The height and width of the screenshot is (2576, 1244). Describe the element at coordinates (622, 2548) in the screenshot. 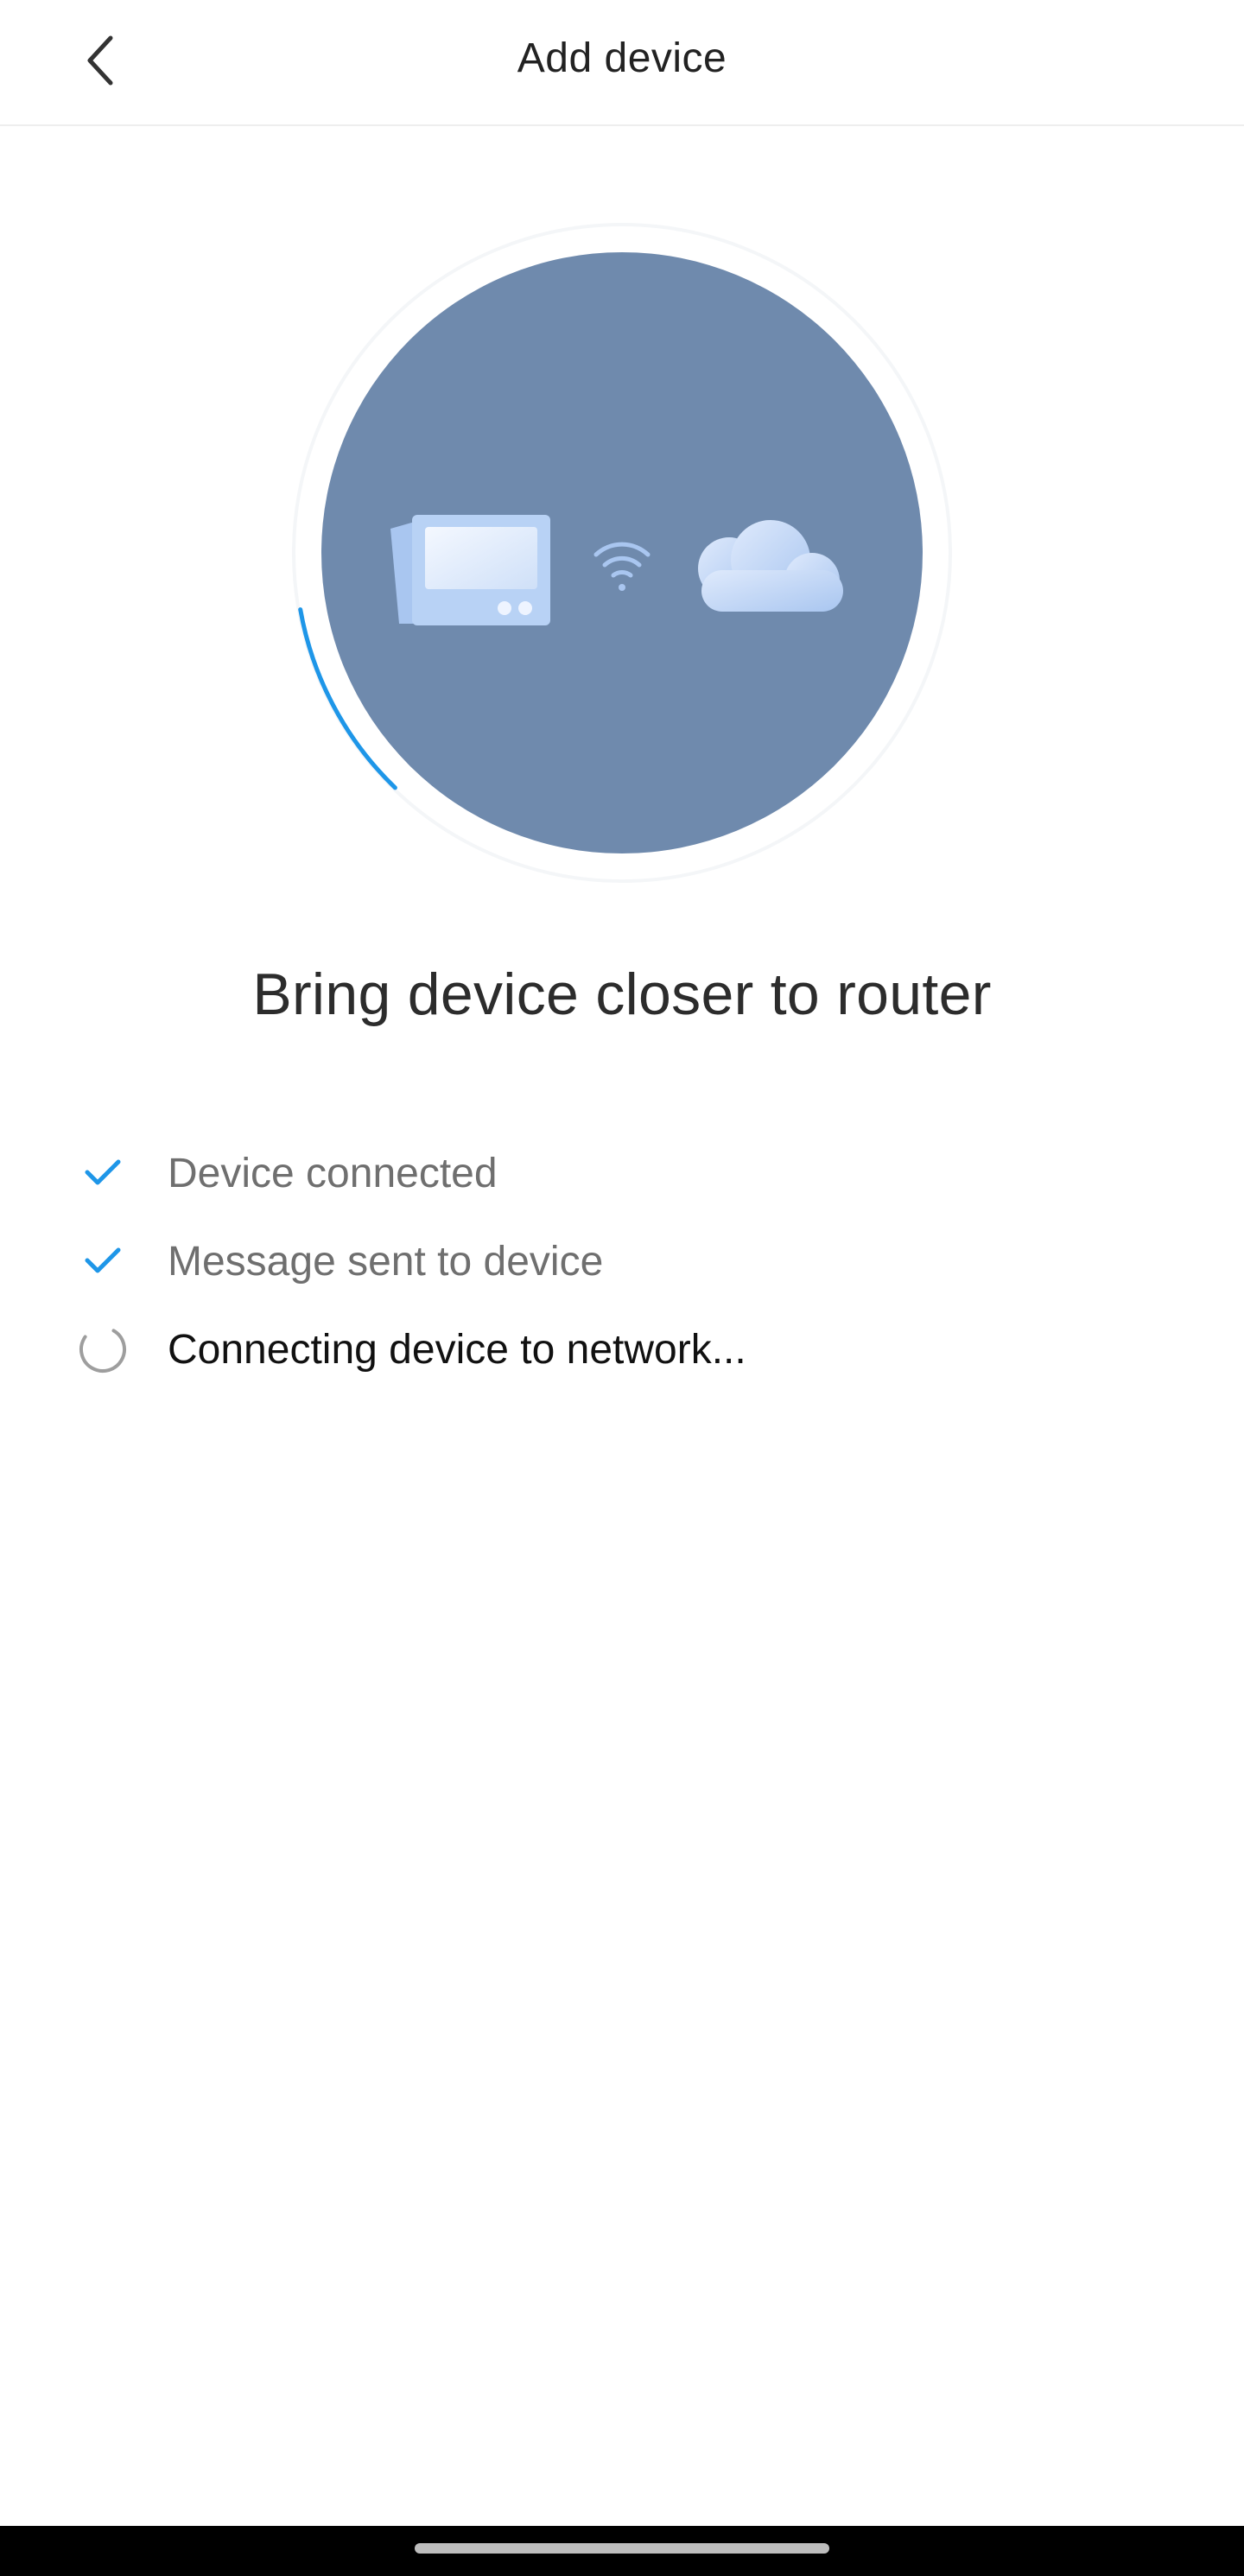

I see `home-indicator` at that location.